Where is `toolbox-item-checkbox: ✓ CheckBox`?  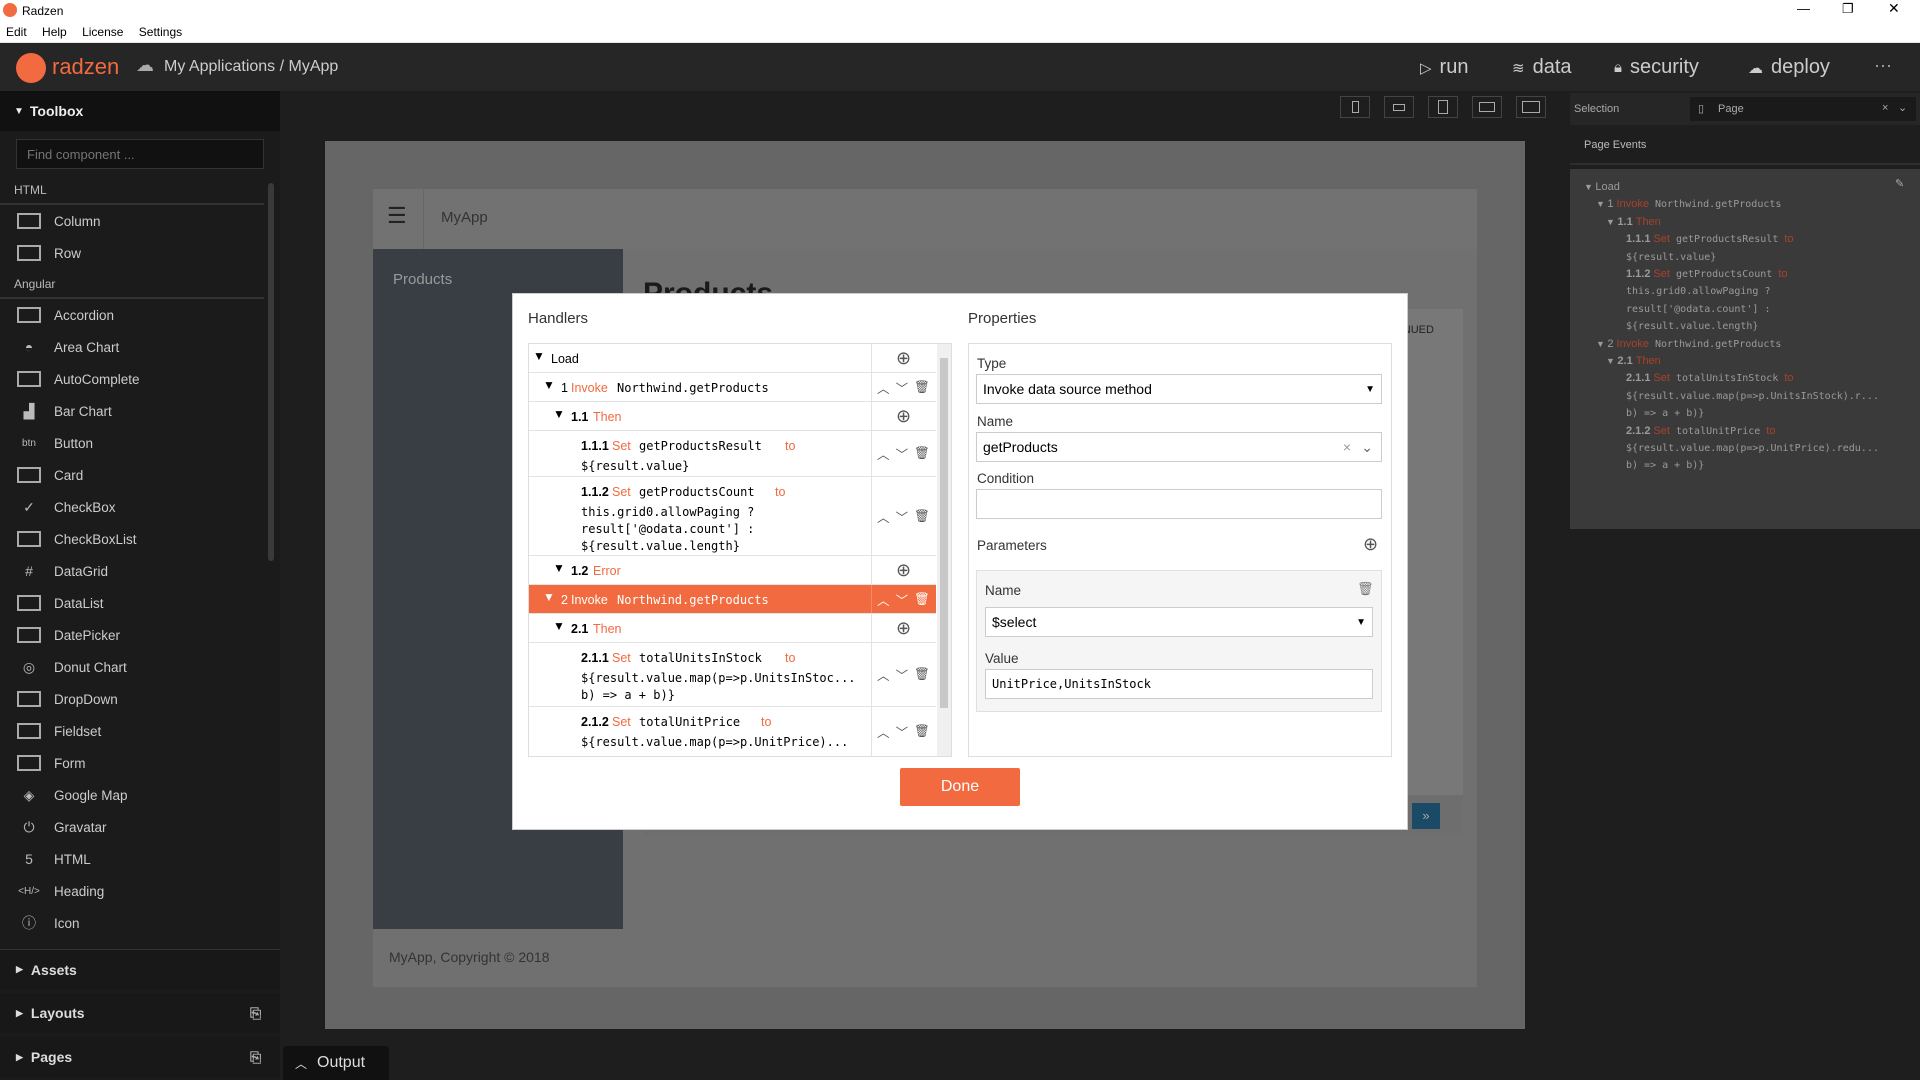 toolbox-item-checkbox: ✓ CheckBox is located at coordinates (140, 507).